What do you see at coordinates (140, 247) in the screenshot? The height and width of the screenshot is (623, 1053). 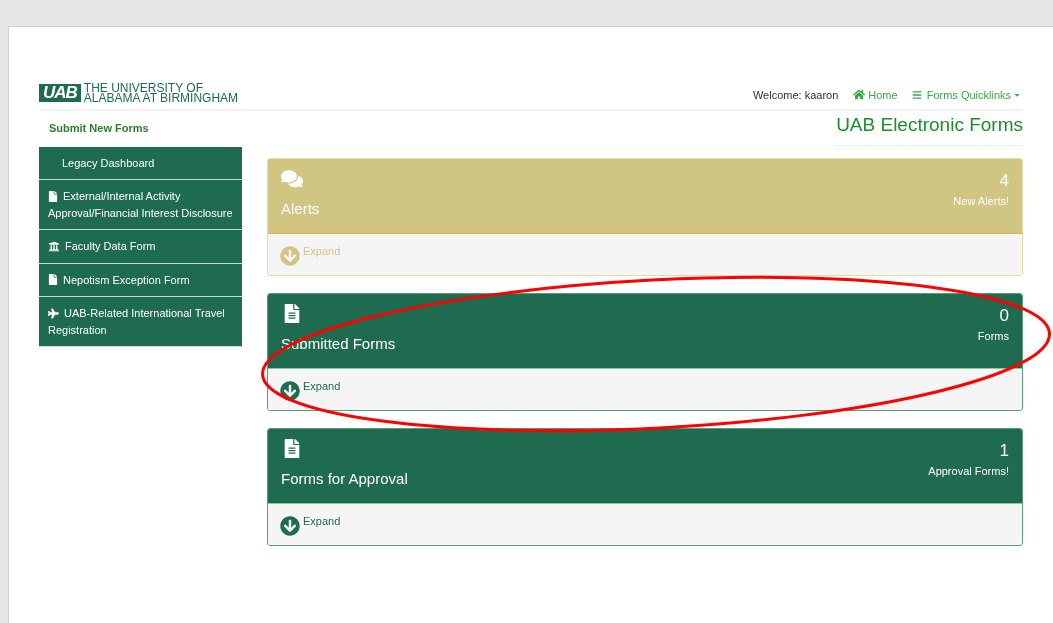 I see `sidebar-item: Faculty Data Form` at bounding box center [140, 247].